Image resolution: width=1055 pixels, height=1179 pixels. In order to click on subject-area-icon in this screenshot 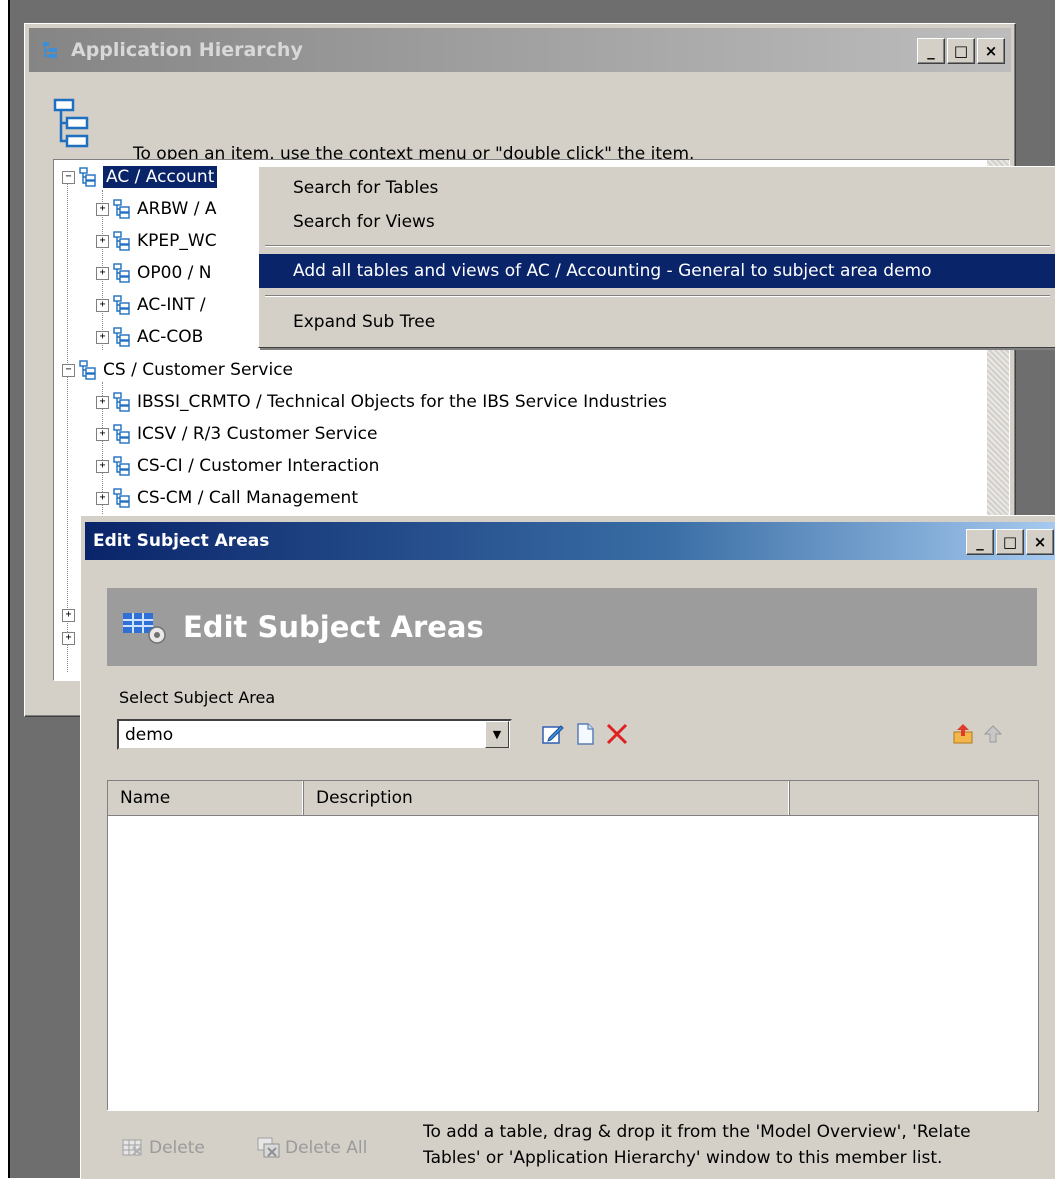, I will do `click(144, 628)`.